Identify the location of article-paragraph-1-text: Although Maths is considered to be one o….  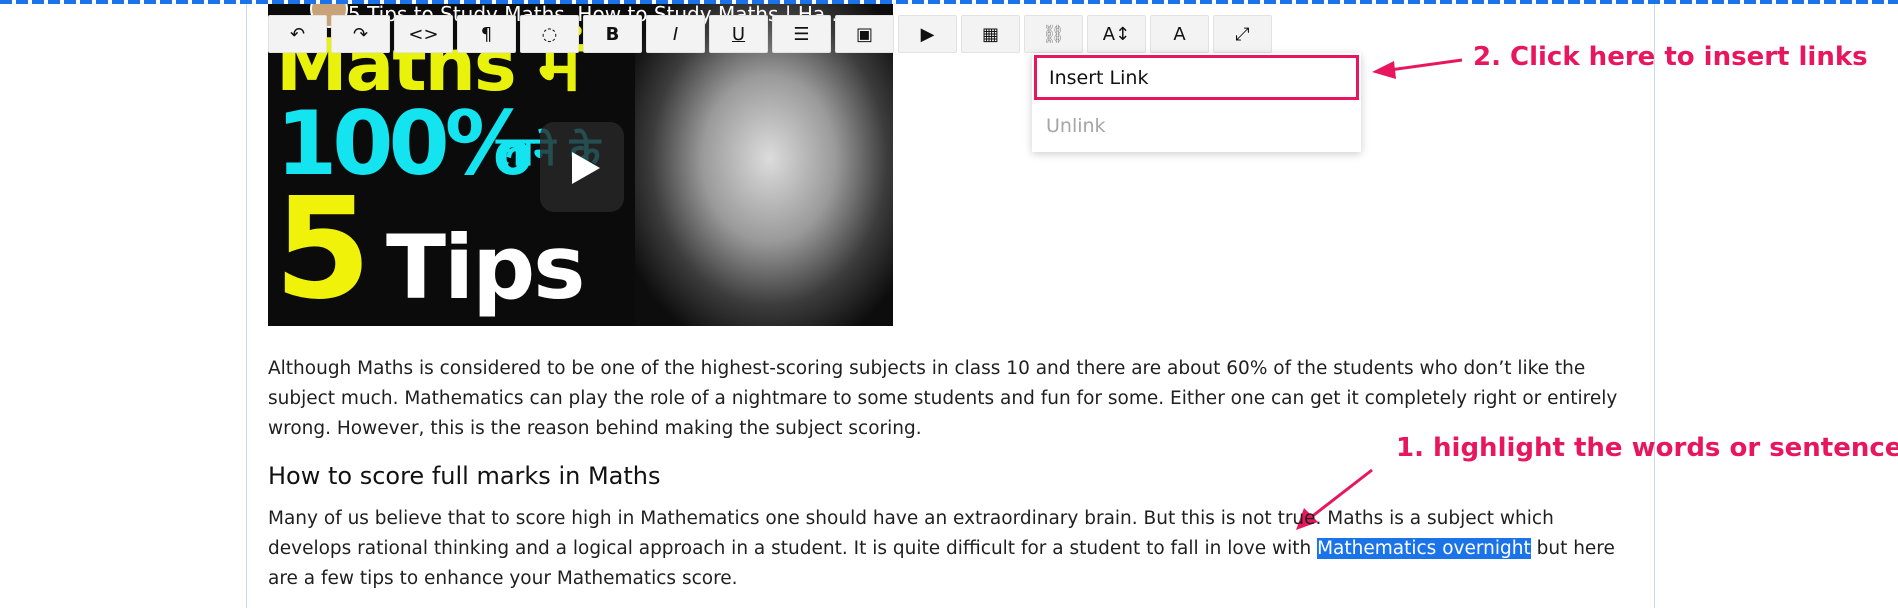
(943, 398).